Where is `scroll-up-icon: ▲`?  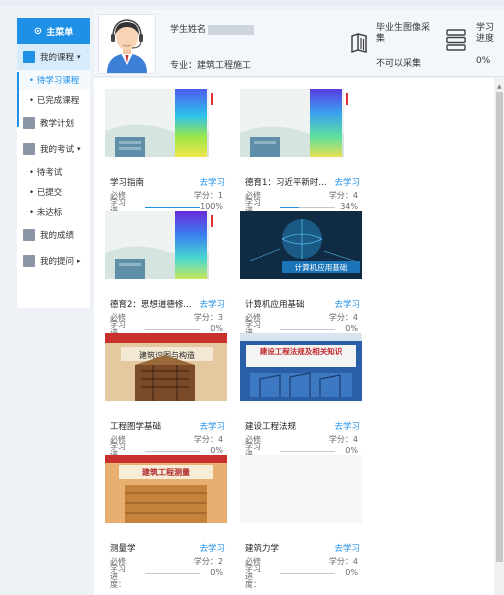
scroll-up-icon: ▲ is located at coordinates (499, 86).